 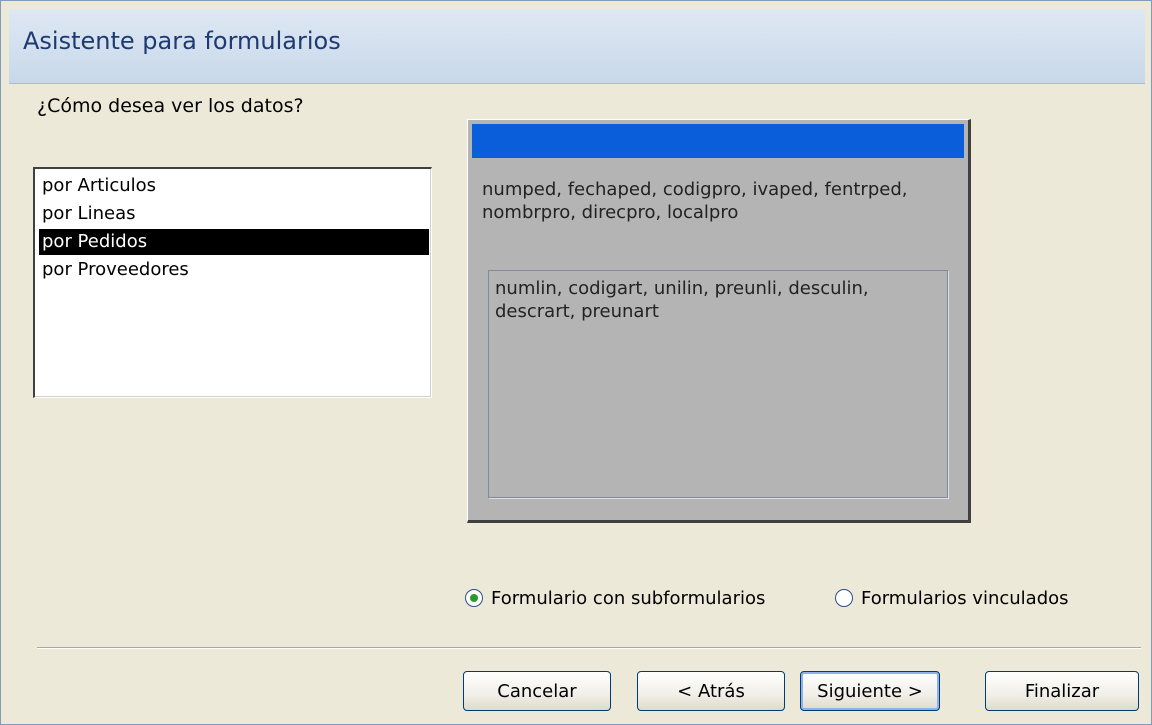 What do you see at coordinates (234, 242) in the screenshot?
I see `list-item-pedidos: por Pedidos` at bounding box center [234, 242].